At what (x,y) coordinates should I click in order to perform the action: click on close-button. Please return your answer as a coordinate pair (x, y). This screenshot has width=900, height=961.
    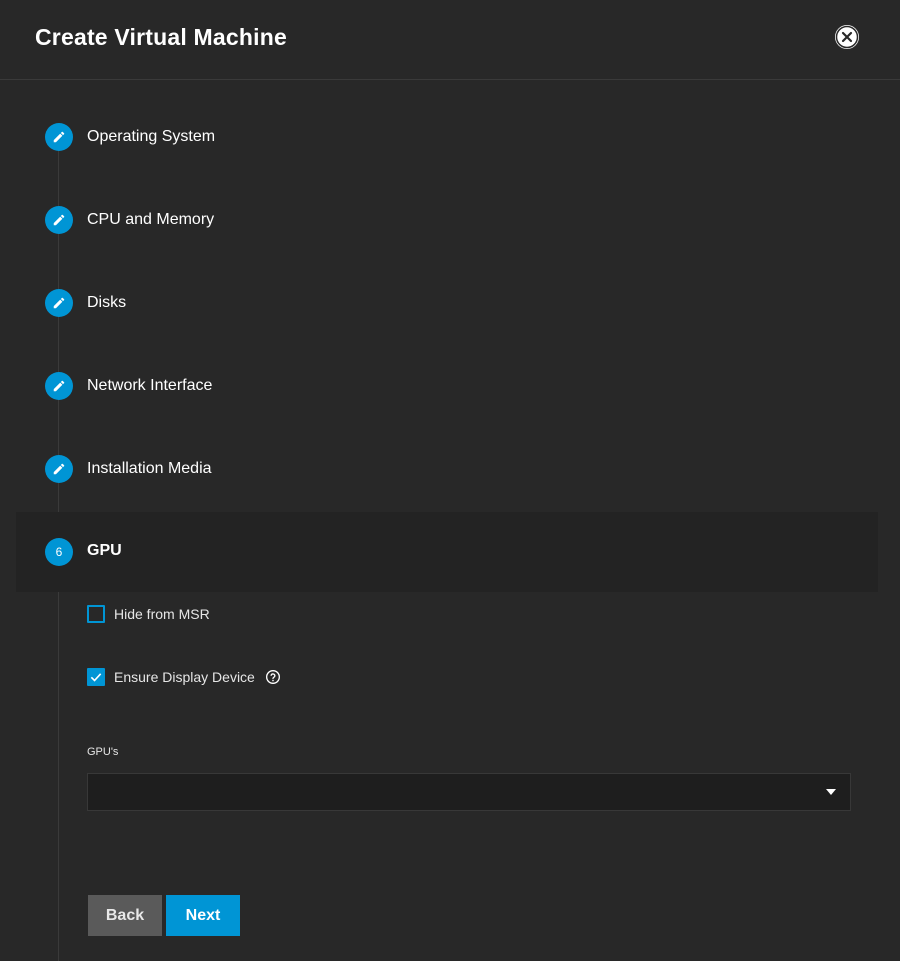
    Looking at the image, I should click on (847, 37).